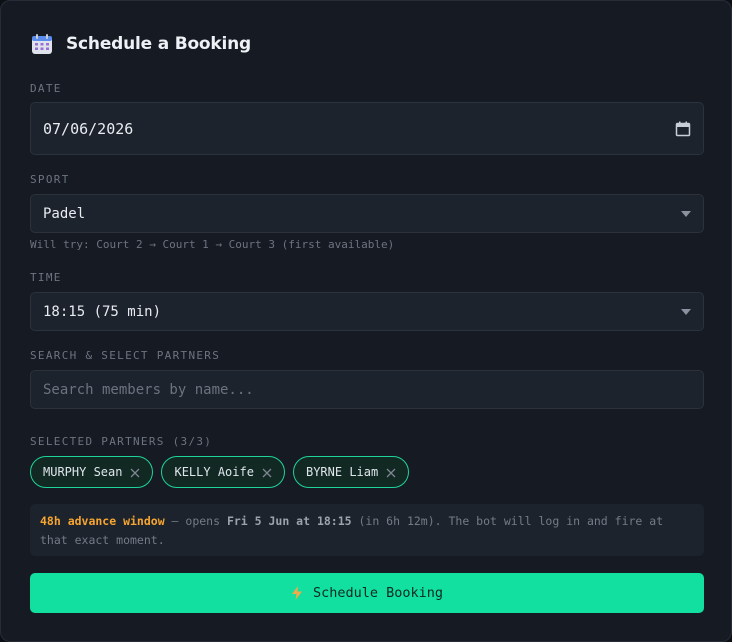 This screenshot has height=642, width=732. I want to click on calendar-icon, so click(42, 44).